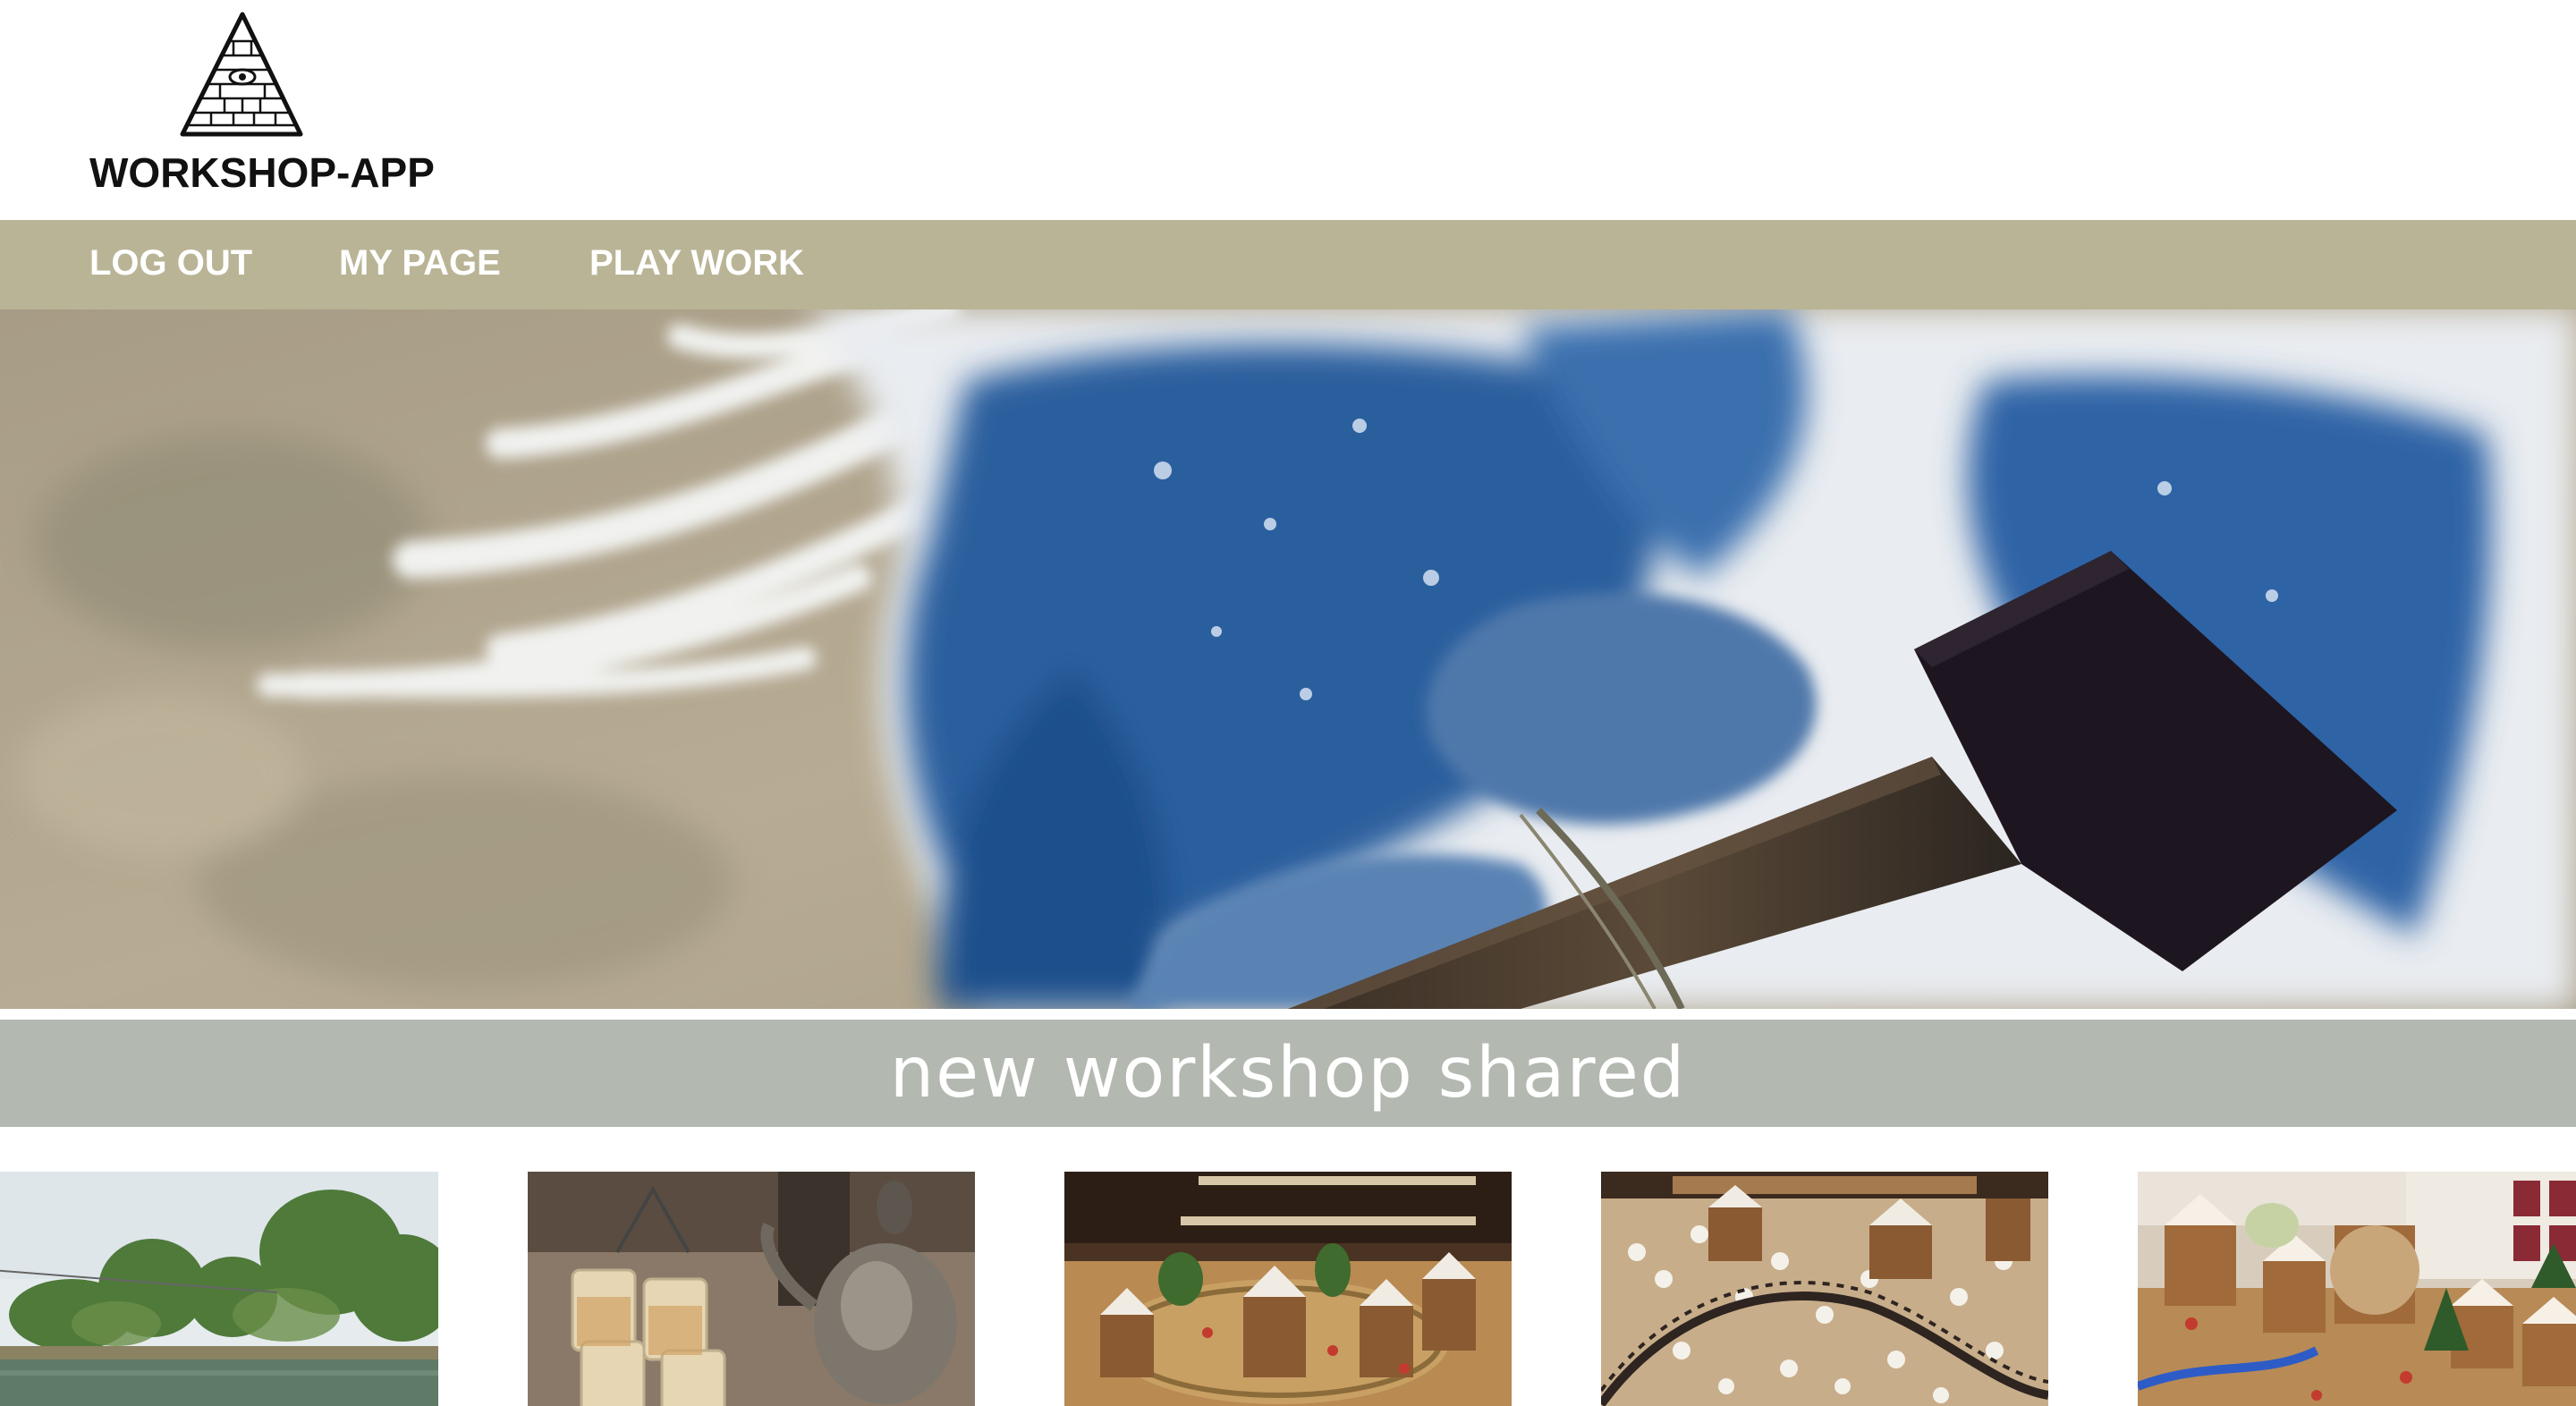 This screenshot has width=2576, height=1406. What do you see at coordinates (420, 264) in the screenshot?
I see `nav-my-page: MY PAGE` at bounding box center [420, 264].